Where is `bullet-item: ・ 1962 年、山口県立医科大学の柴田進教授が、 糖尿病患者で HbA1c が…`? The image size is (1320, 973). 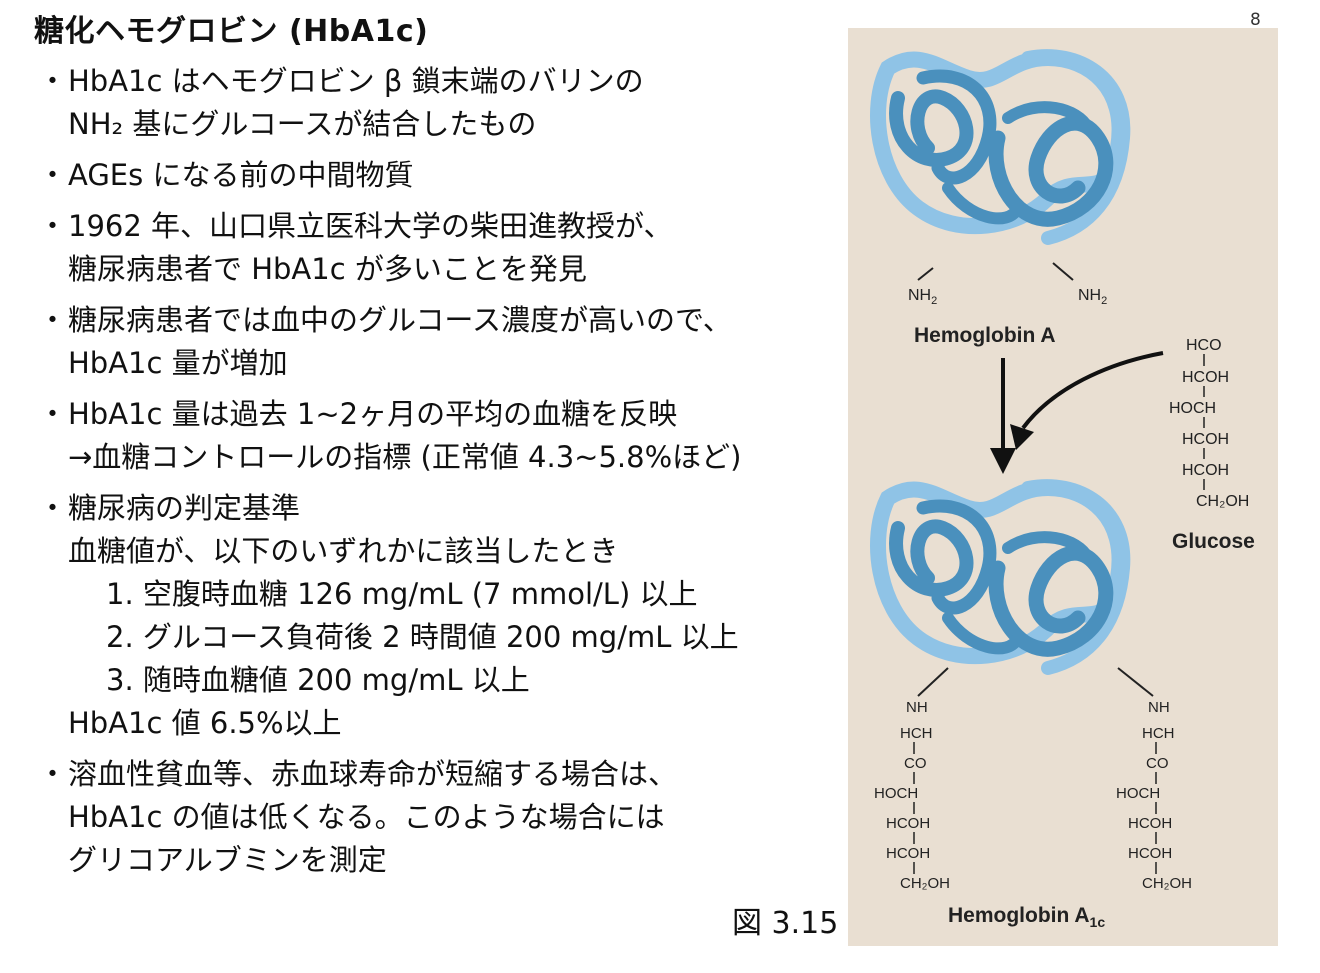 bullet-item: ・ 1962 年、山口県立医科大学の柴田進教授が、 糖尿病患者で HbA1c が… is located at coordinates (453, 248).